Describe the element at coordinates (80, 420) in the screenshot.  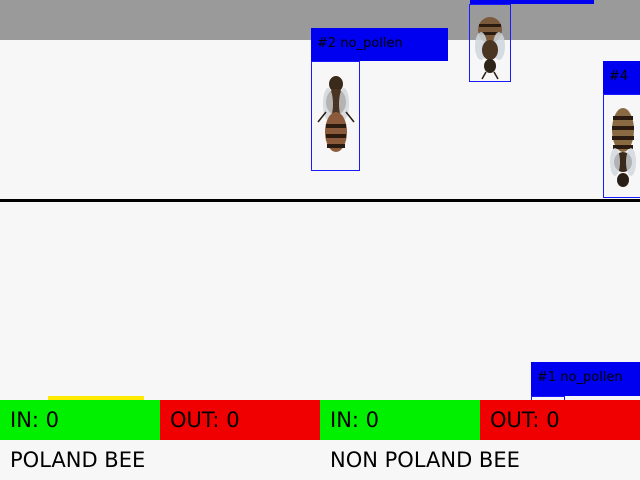
I see `poland-in-counter: IN: 0` at that location.